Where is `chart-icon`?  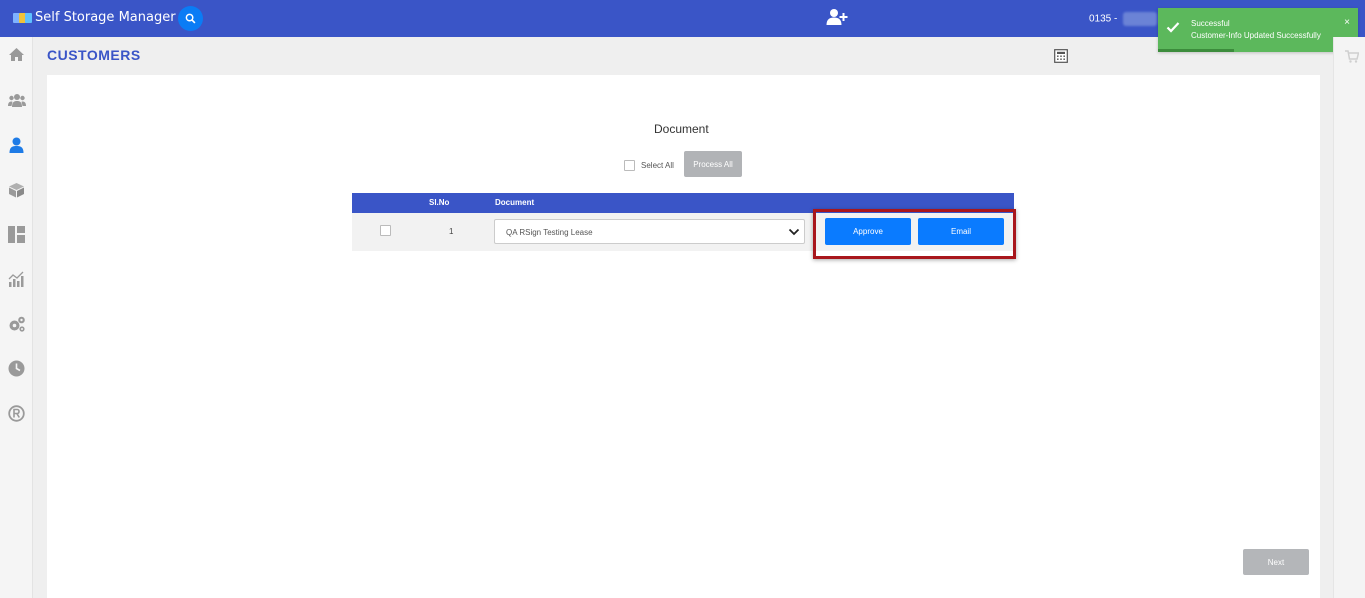
chart-icon is located at coordinates (16, 279).